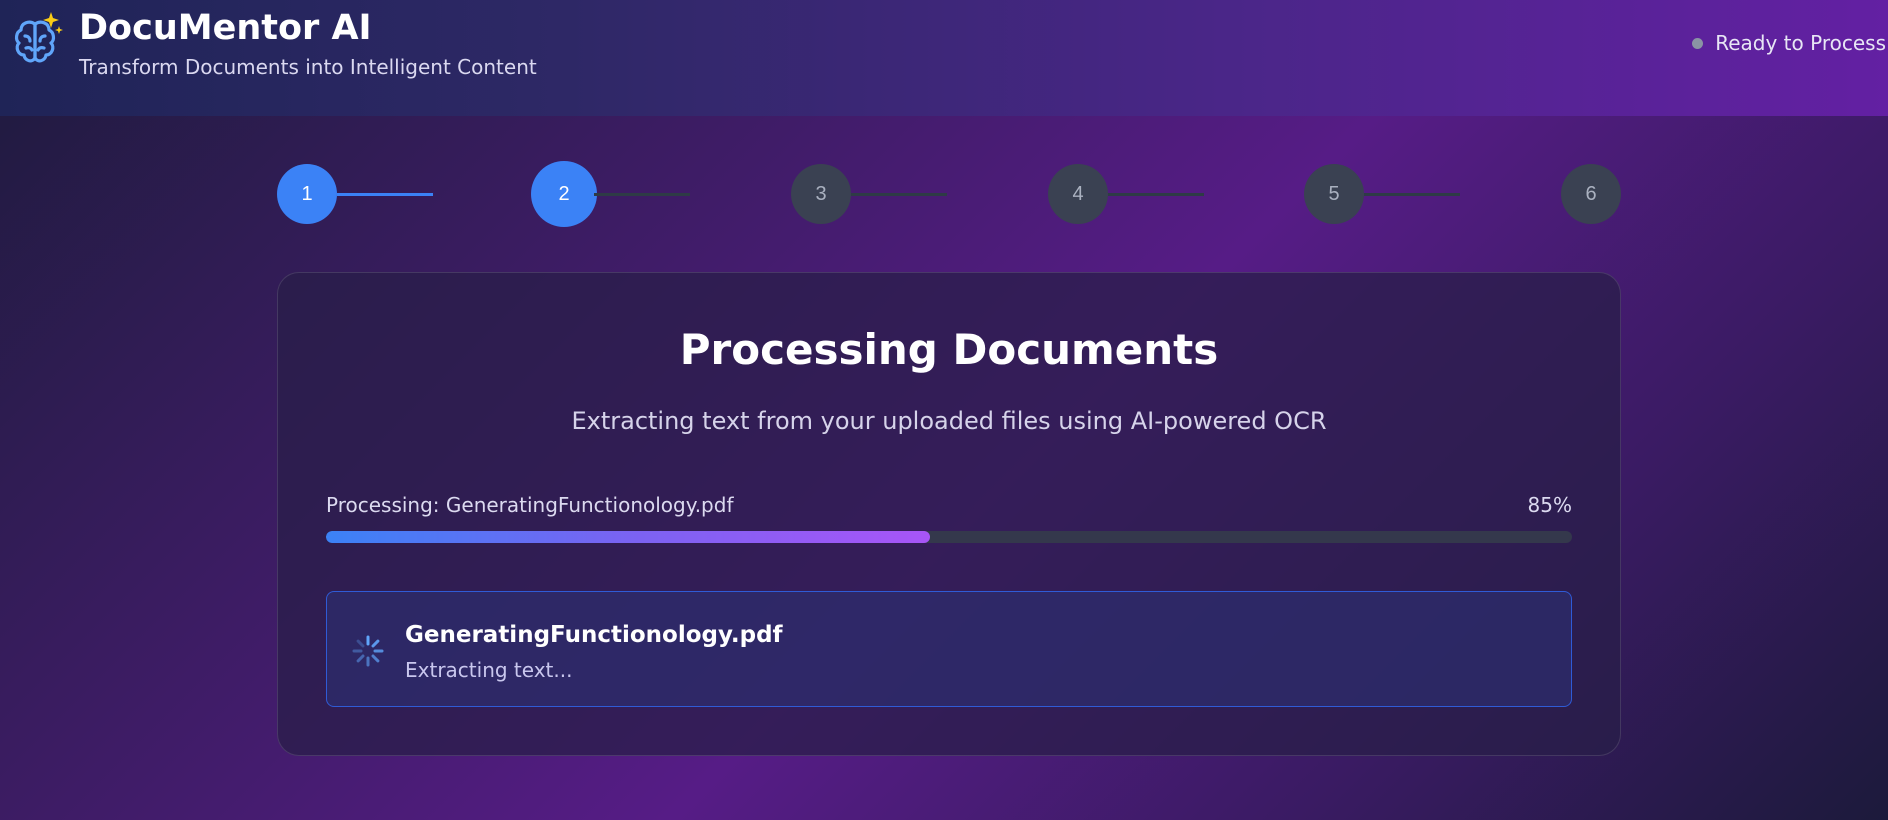 This screenshot has width=1888, height=820. I want to click on step-2: 2, so click(564, 194).